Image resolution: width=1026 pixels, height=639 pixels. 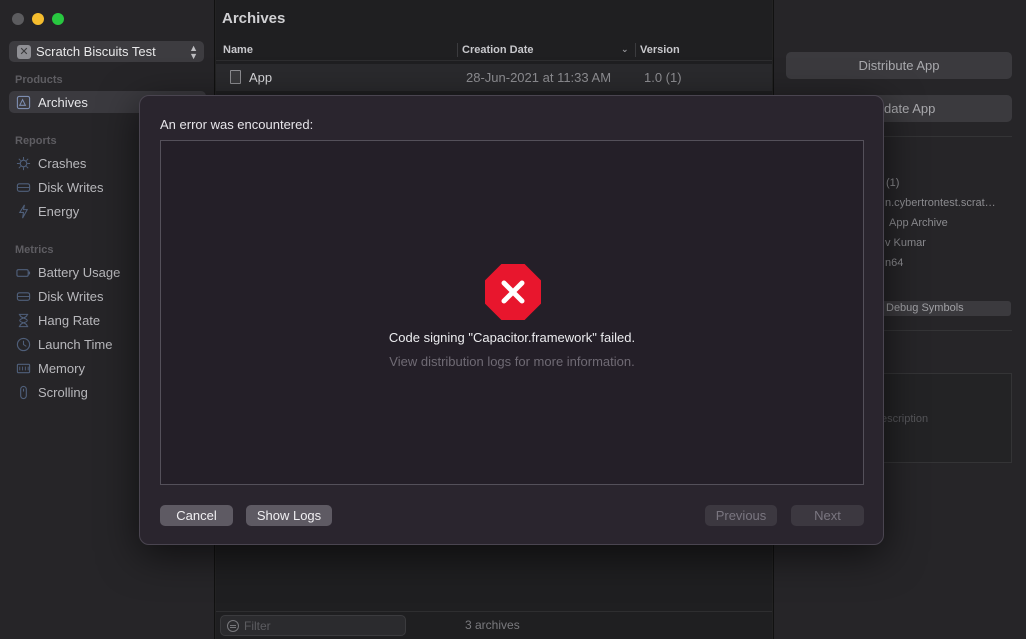 What do you see at coordinates (313, 625) in the screenshot?
I see `filter-field: Filter` at bounding box center [313, 625].